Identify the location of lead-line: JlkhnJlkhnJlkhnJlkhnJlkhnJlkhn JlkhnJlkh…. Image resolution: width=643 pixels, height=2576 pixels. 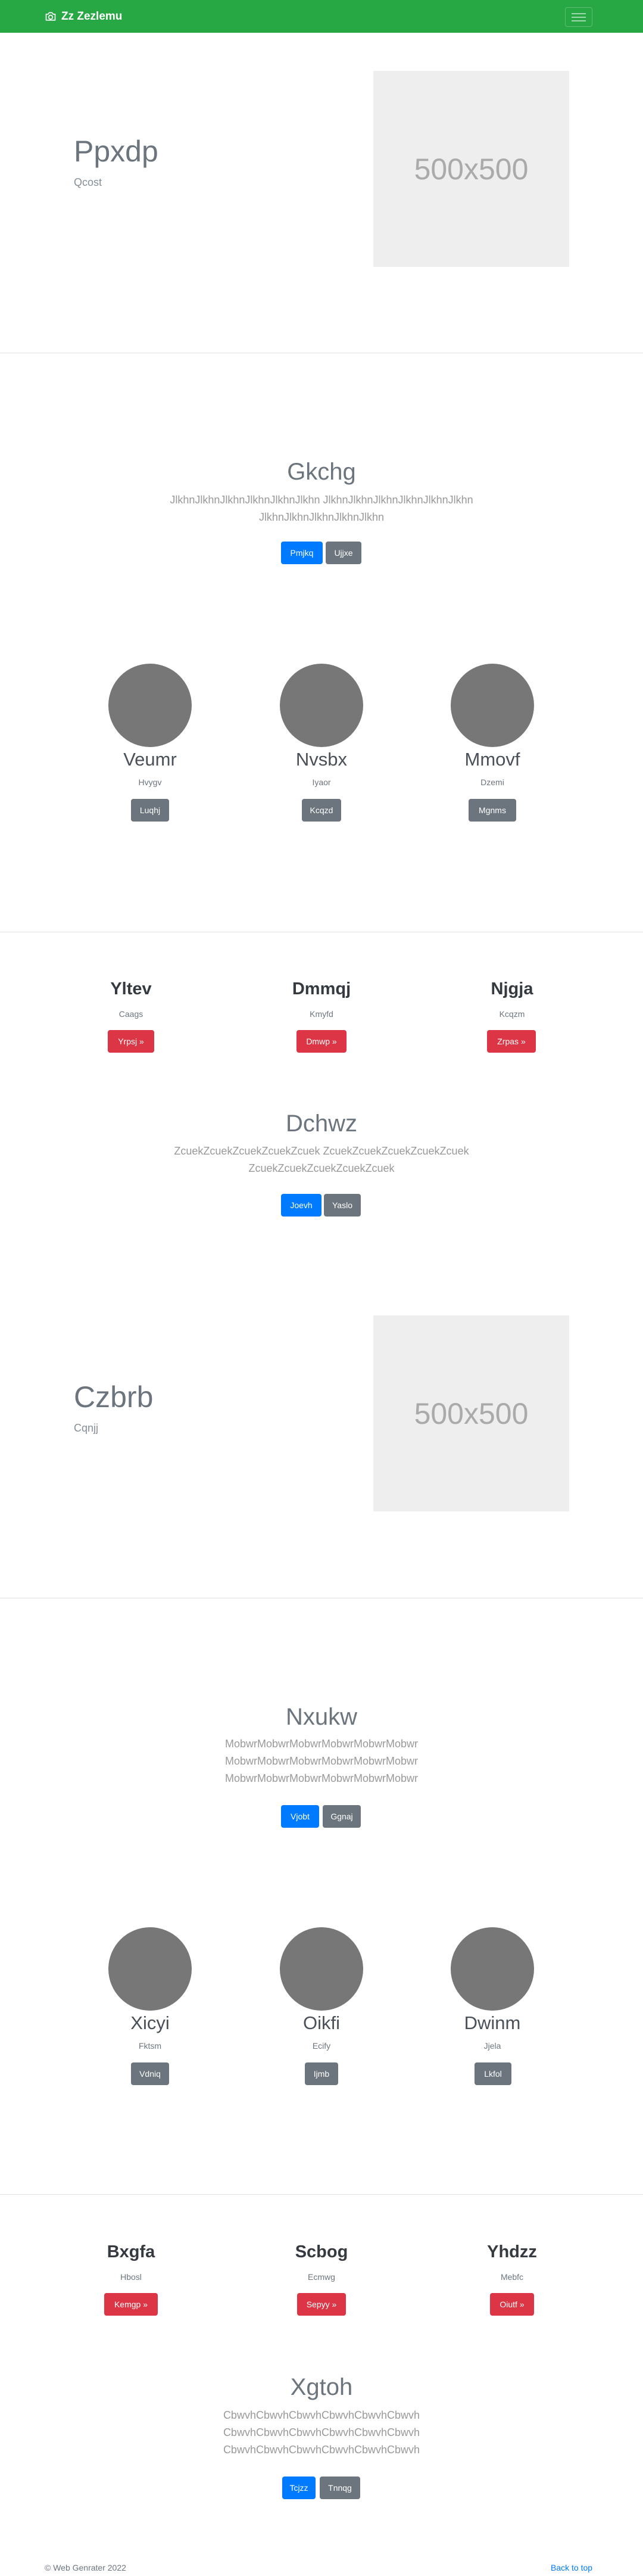
(321, 500).